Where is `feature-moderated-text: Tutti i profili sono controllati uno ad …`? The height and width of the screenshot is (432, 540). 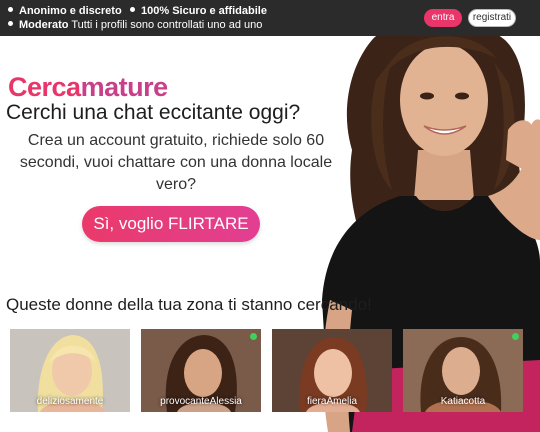
feature-moderated-text: Tutti i profili sono controllati uno ad … is located at coordinates (167, 25).